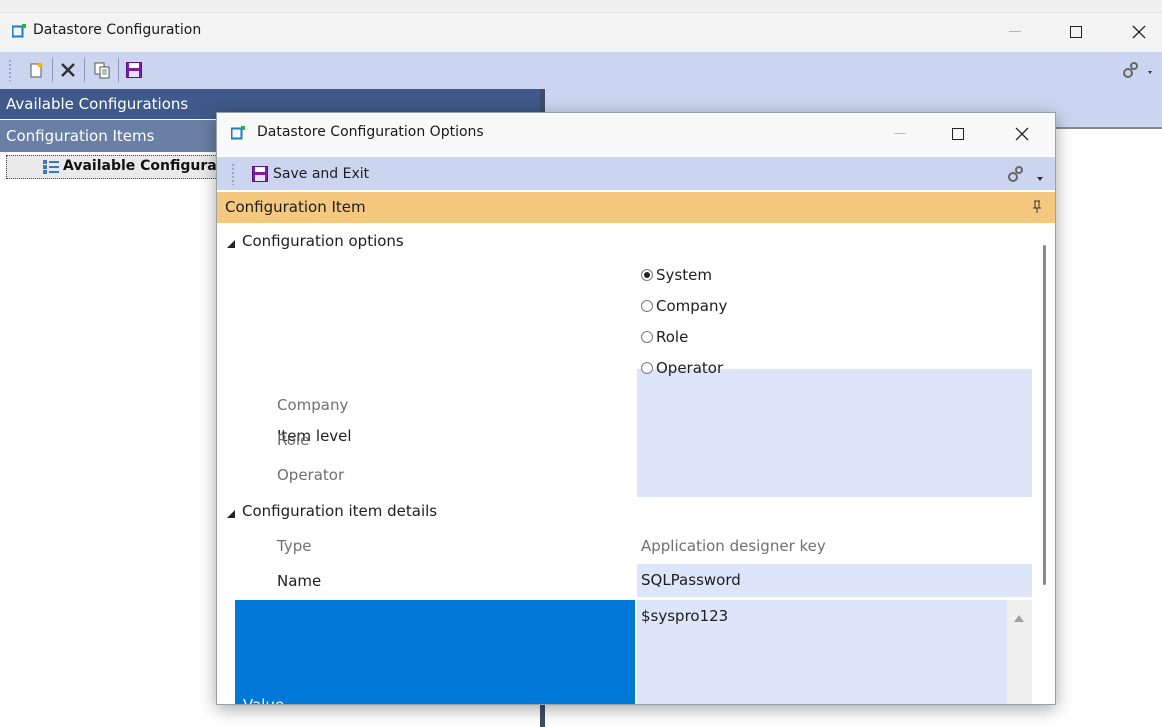  I want to click on main-title-bar: Datastore Configuration, so click(581, 32).